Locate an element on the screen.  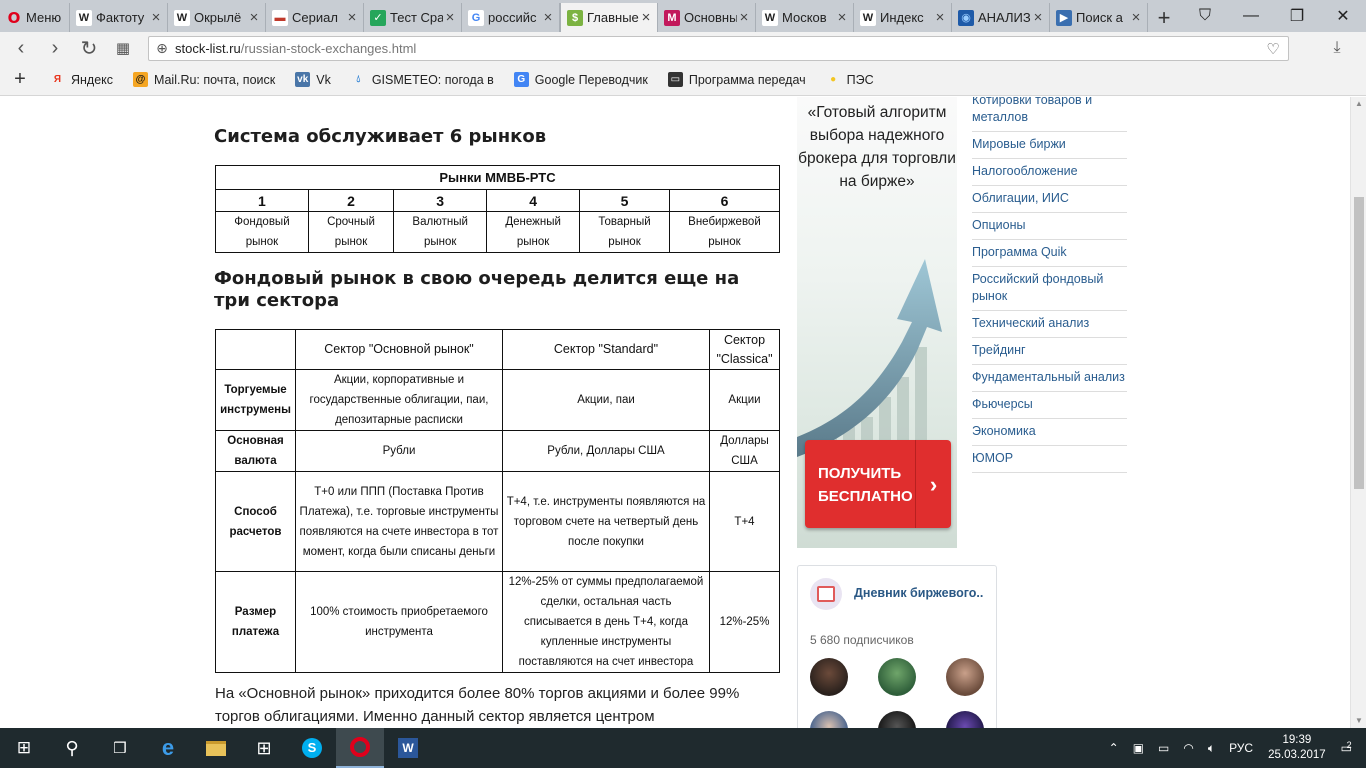
table-cell: Доллары США is located at coordinates (744, 451).